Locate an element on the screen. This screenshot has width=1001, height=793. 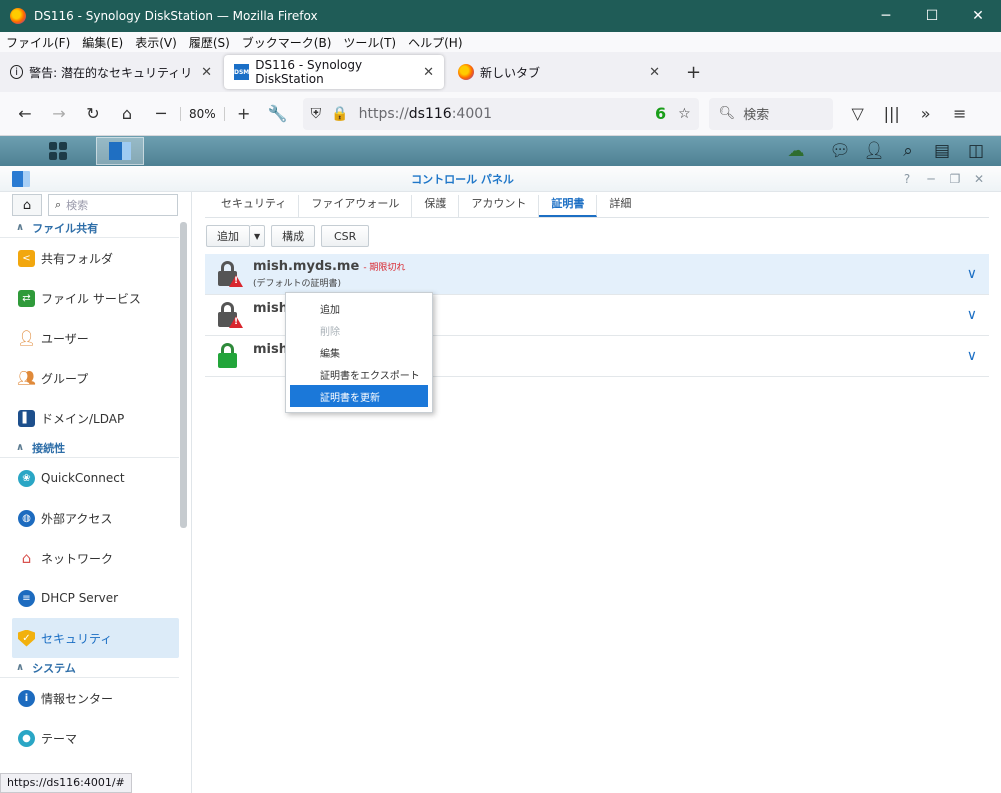
widgets-icon: ▤ is located at coordinates (942, 151).